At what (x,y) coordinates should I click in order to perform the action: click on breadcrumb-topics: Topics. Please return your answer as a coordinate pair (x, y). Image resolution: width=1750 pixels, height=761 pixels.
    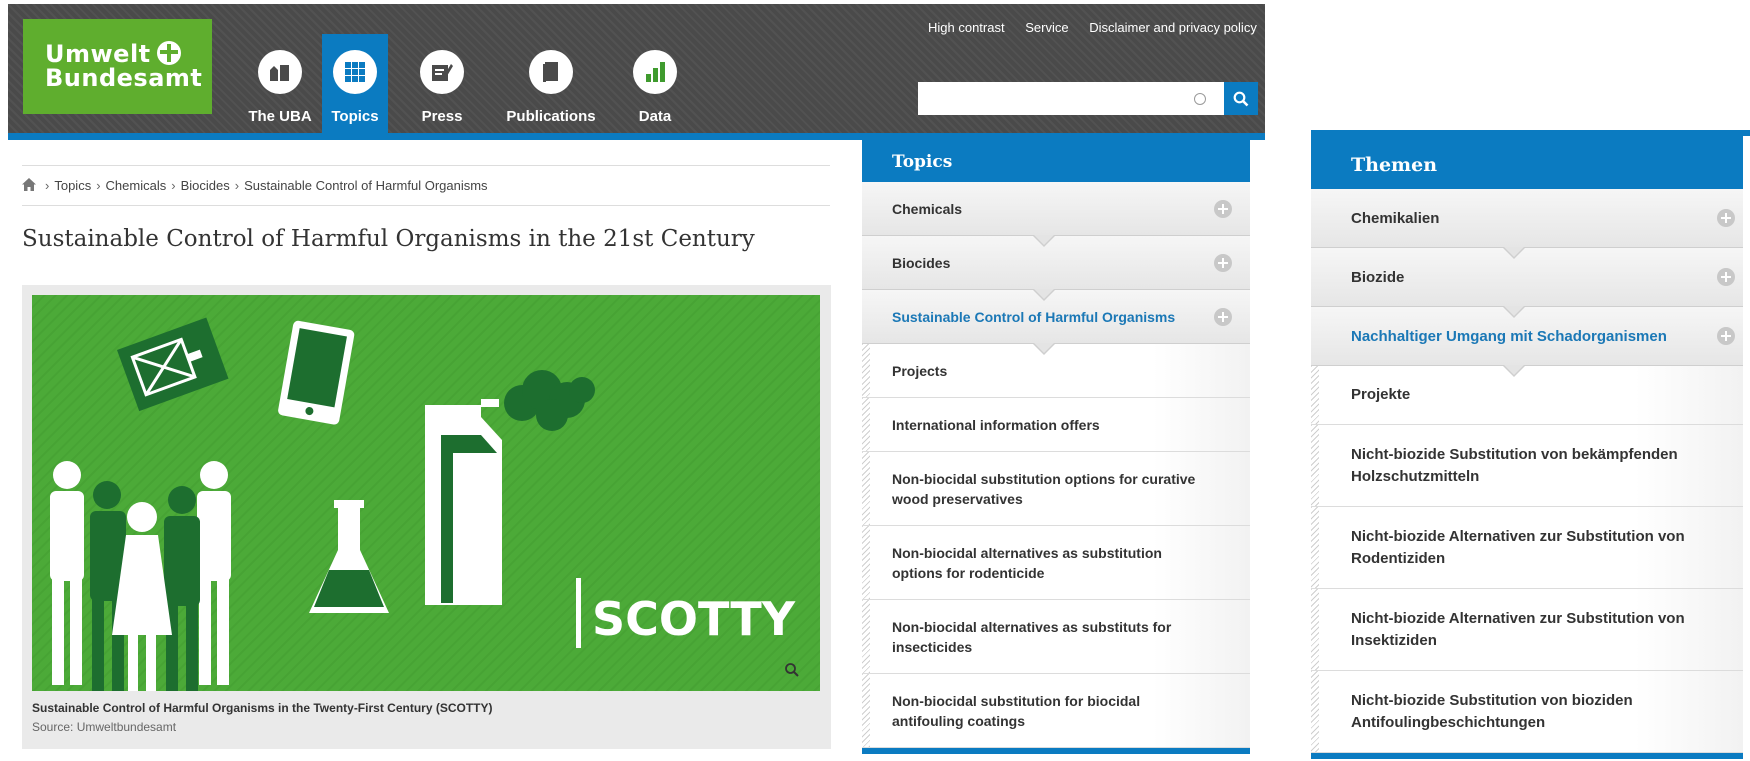
    Looking at the image, I should click on (72, 185).